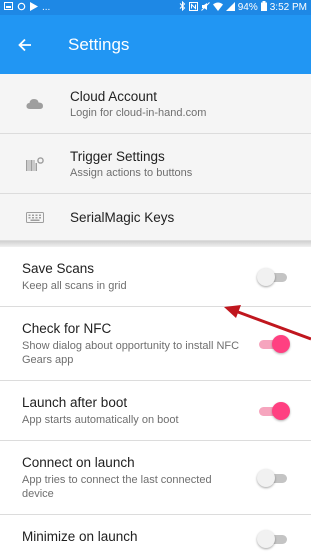  Describe the element at coordinates (117, 156) in the screenshot. I see `trigger-settings-title: Trigger Settings` at that location.